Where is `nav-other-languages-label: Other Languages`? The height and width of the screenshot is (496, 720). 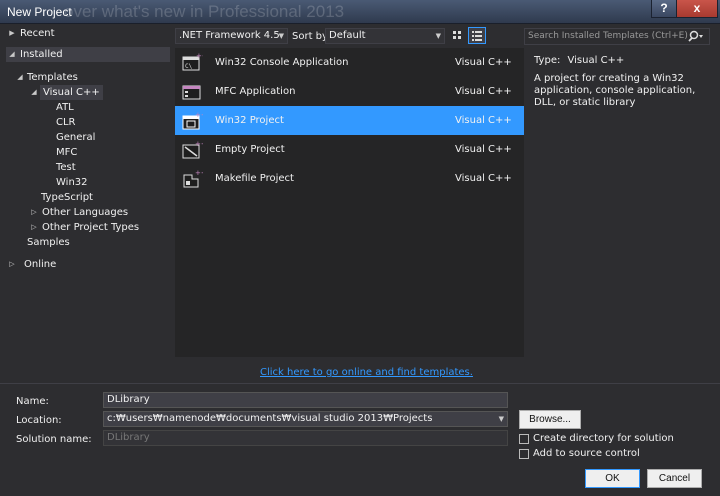 nav-other-languages-label: Other Languages is located at coordinates (85, 212).